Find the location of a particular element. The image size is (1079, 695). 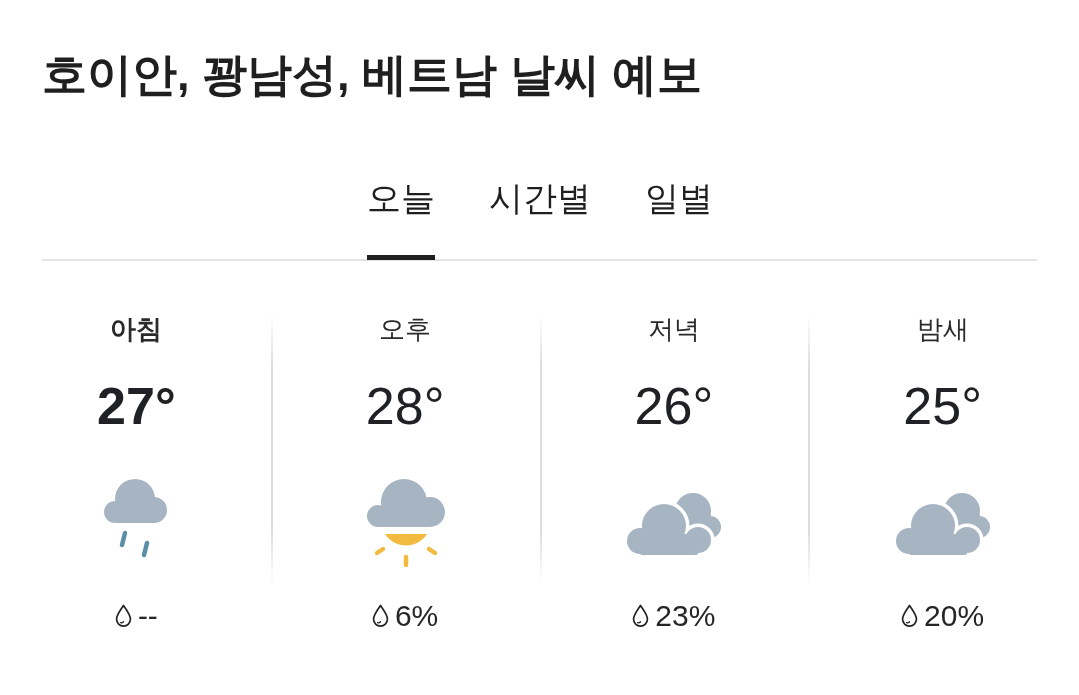

period-label: 밤새 is located at coordinates (942, 329).